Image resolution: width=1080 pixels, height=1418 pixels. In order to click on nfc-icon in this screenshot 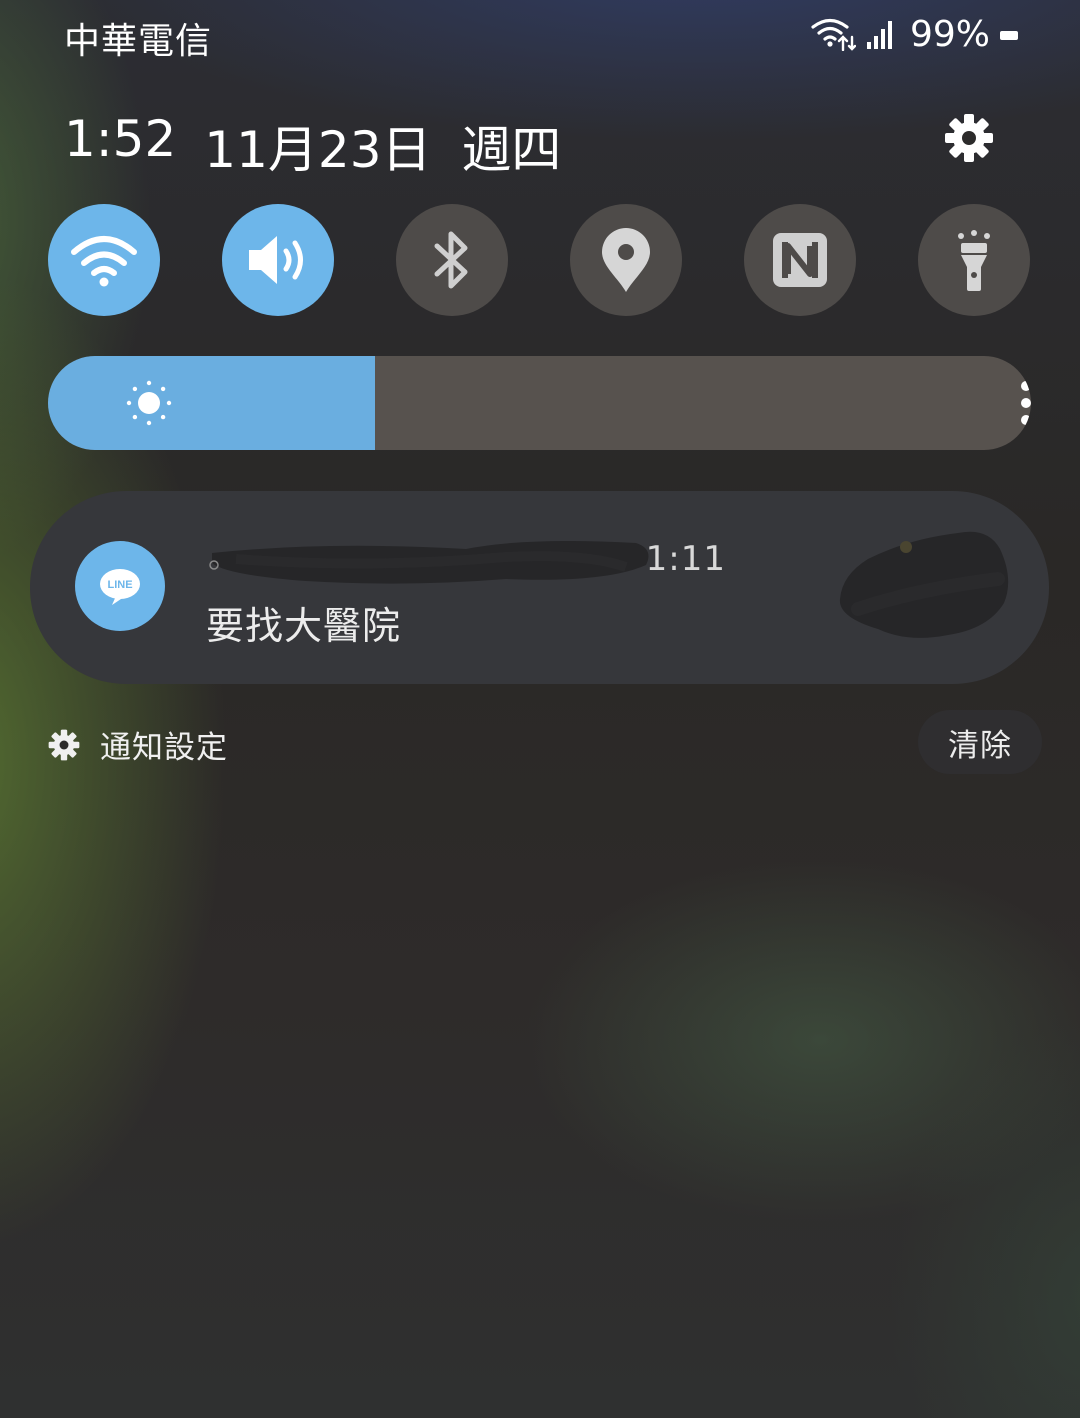, I will do `click(800, 260)`.